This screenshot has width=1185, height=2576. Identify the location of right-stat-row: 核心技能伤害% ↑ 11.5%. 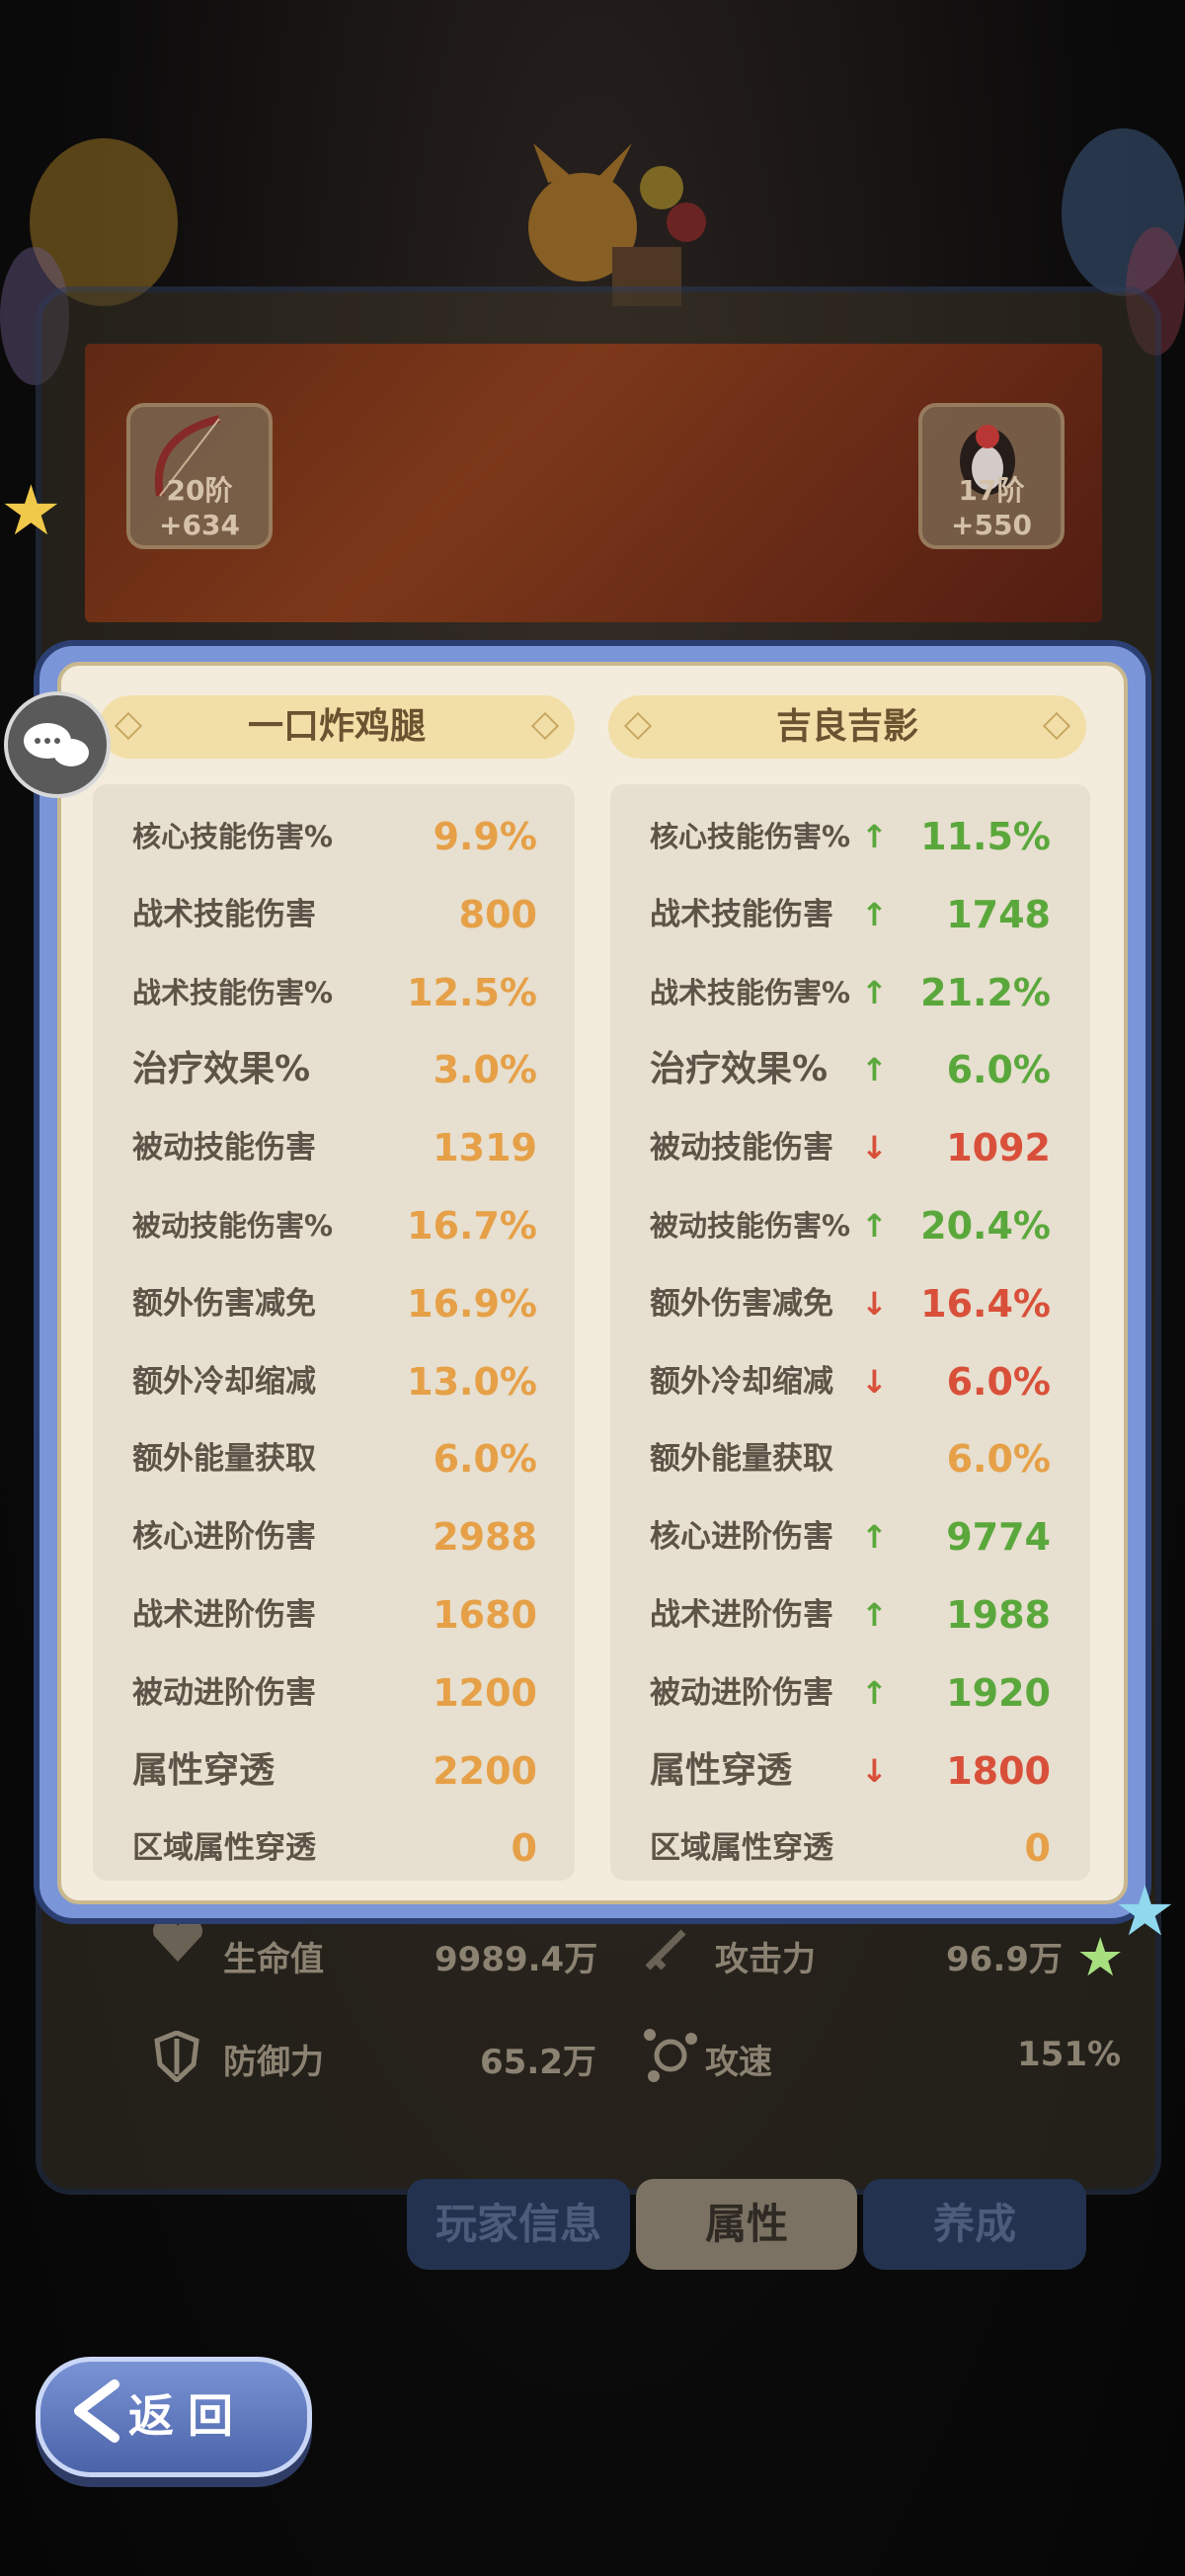
(851, 836).